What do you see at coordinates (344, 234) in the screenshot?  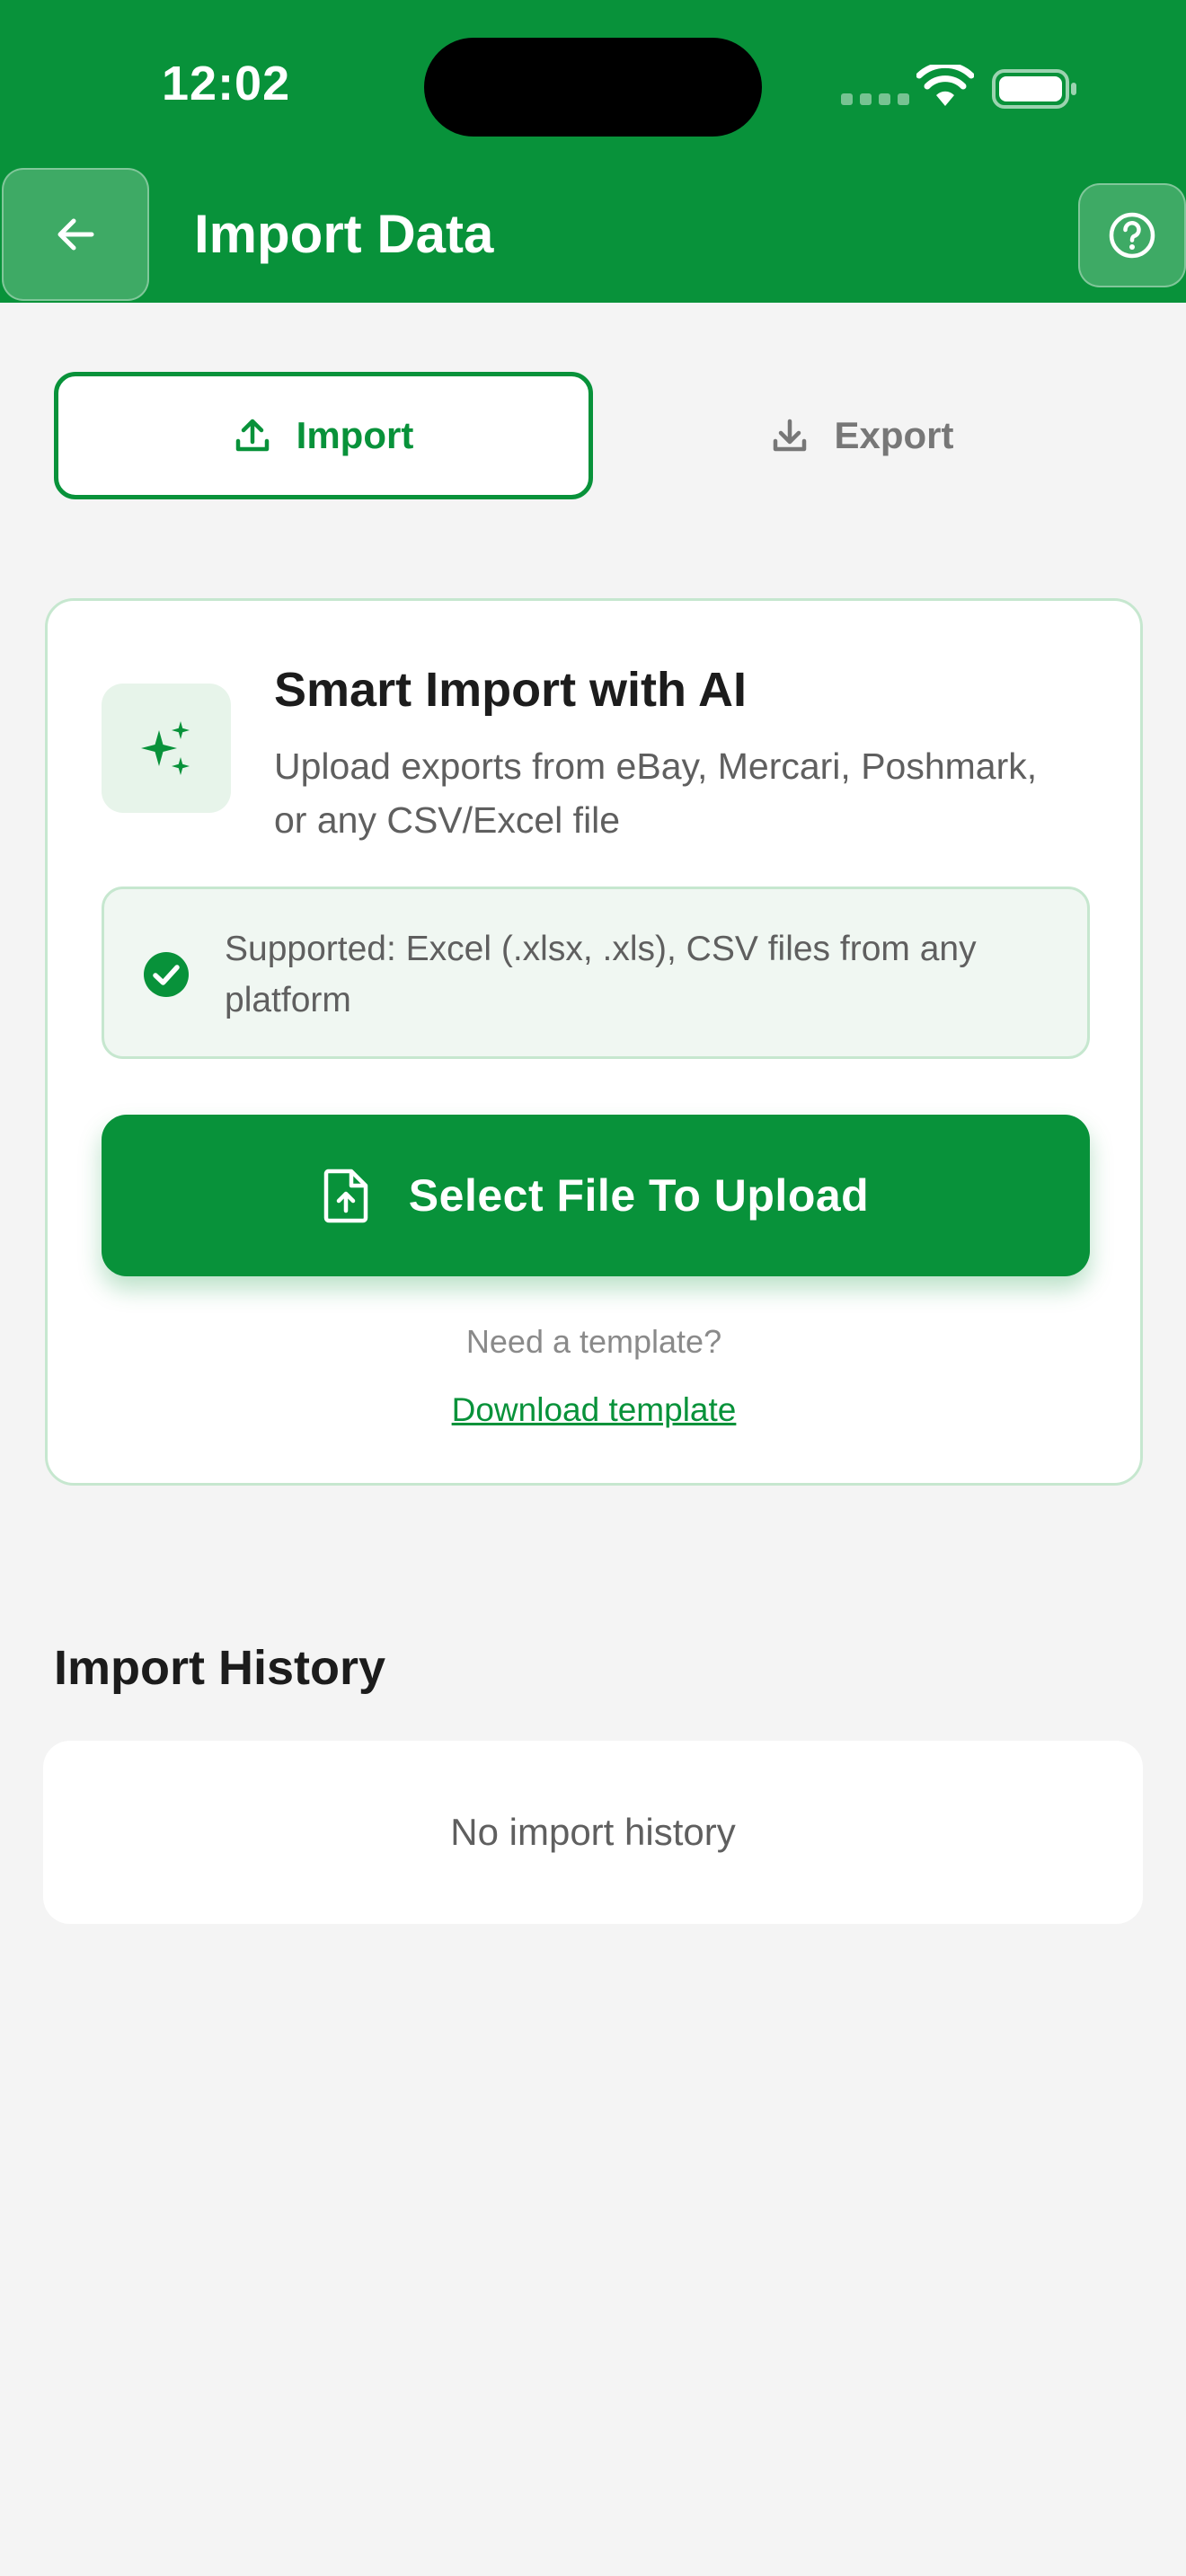 I see `page-title: Import Data` at bounding box center [344, 234].